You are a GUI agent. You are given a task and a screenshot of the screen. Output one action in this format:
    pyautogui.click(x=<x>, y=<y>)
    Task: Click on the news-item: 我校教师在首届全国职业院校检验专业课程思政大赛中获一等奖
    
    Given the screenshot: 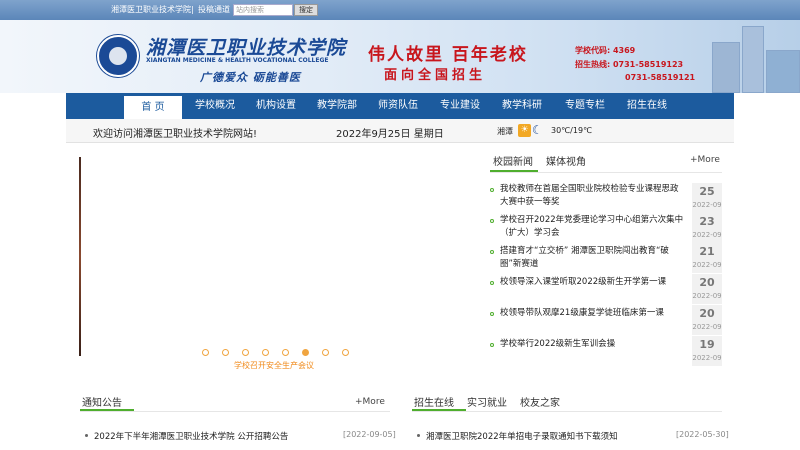 What is the action you would take?
    pyautogui.click(x=592, y=196)
    